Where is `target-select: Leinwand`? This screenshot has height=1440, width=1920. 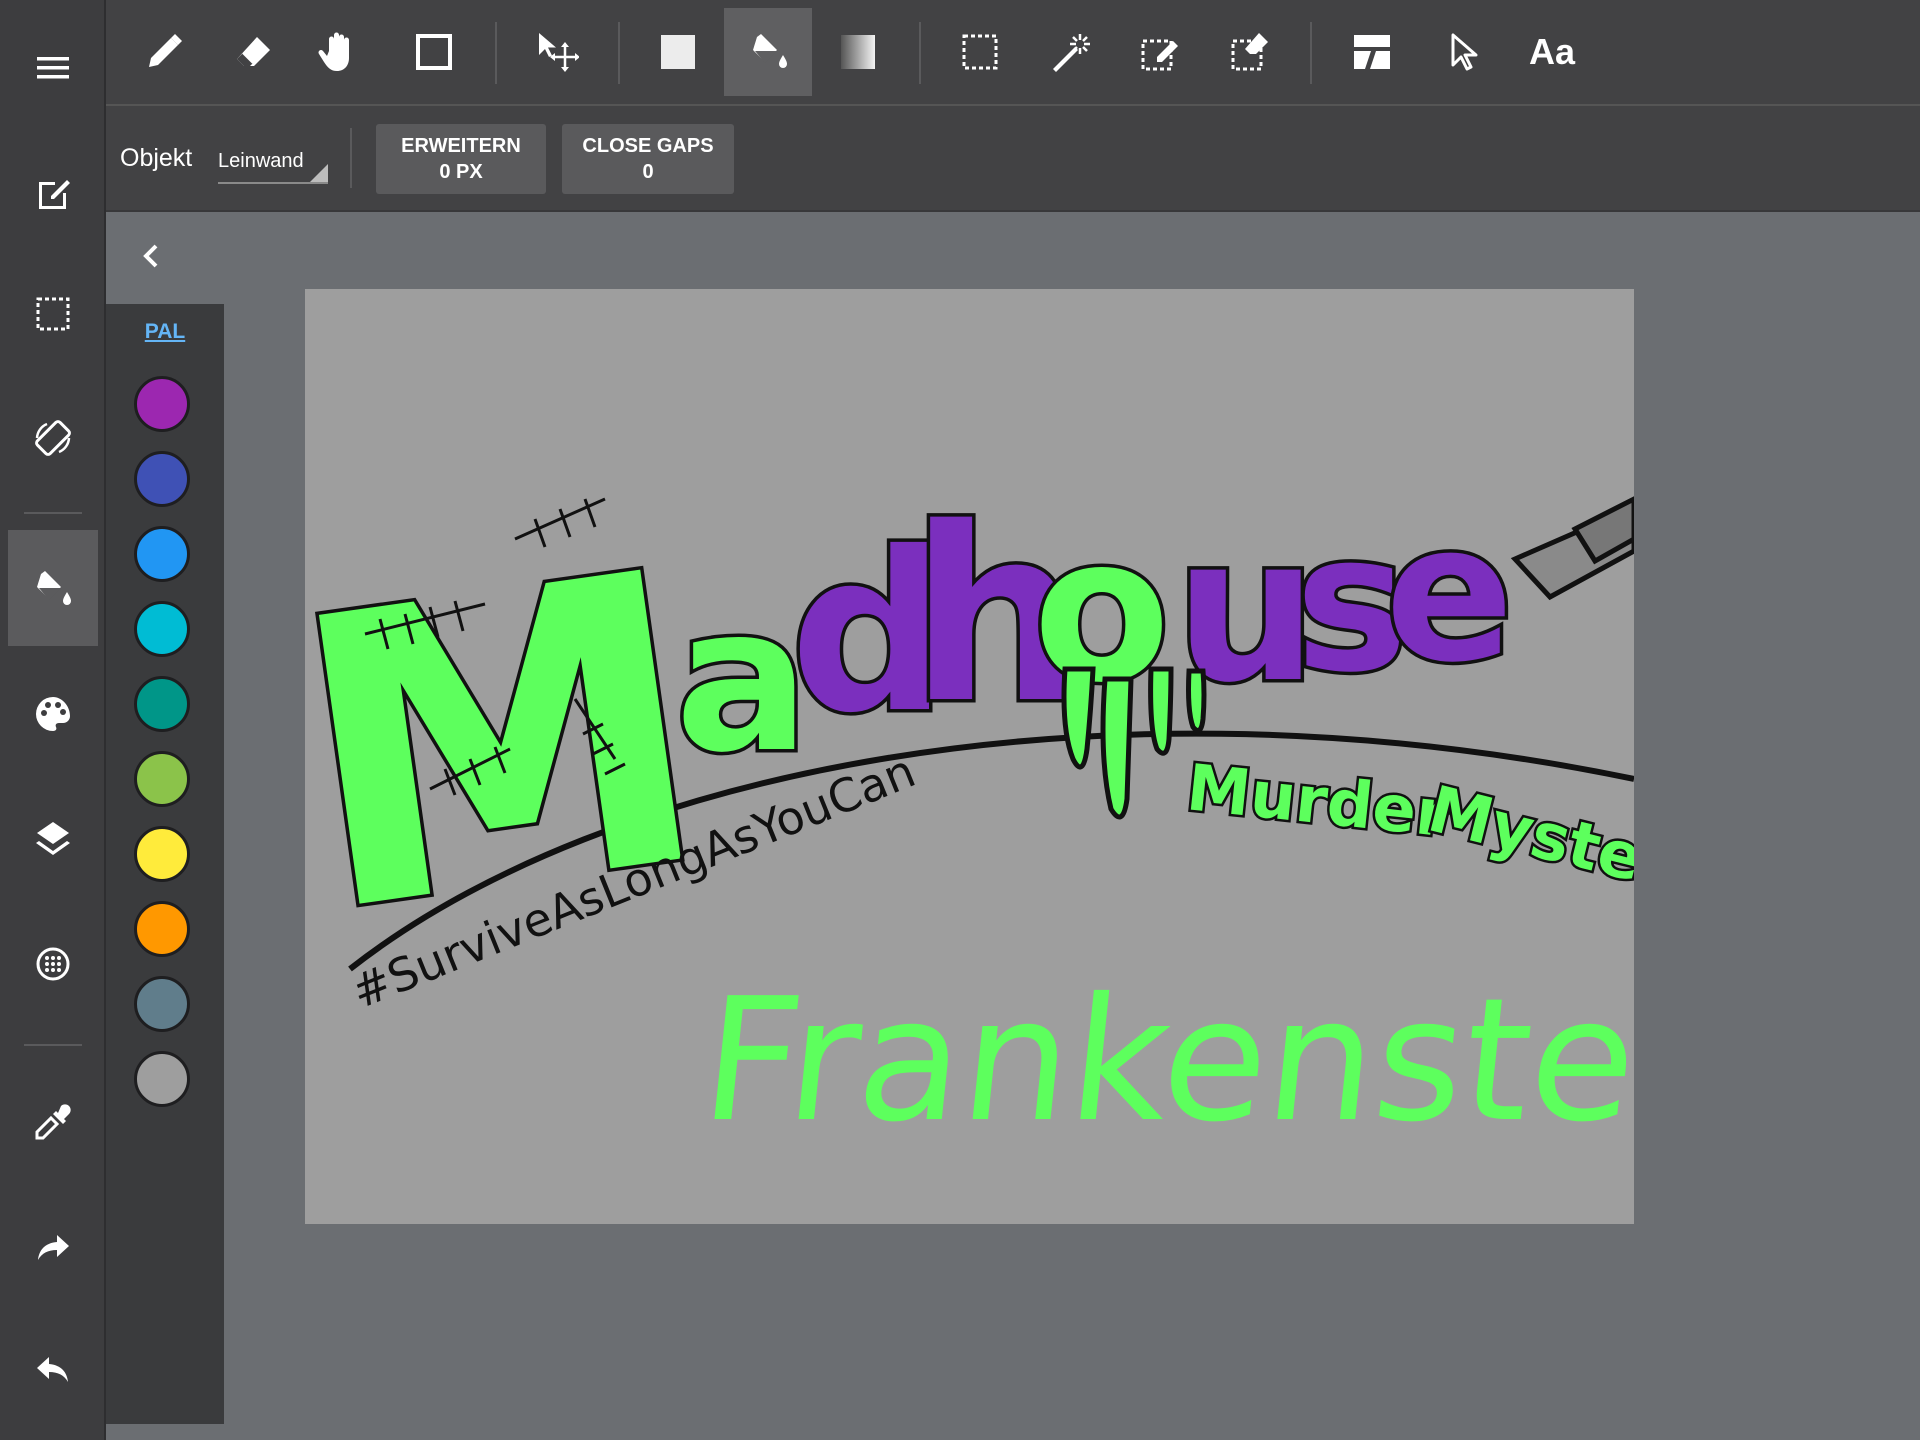 target-select: Leinwand is located at coordinates (273, 167).